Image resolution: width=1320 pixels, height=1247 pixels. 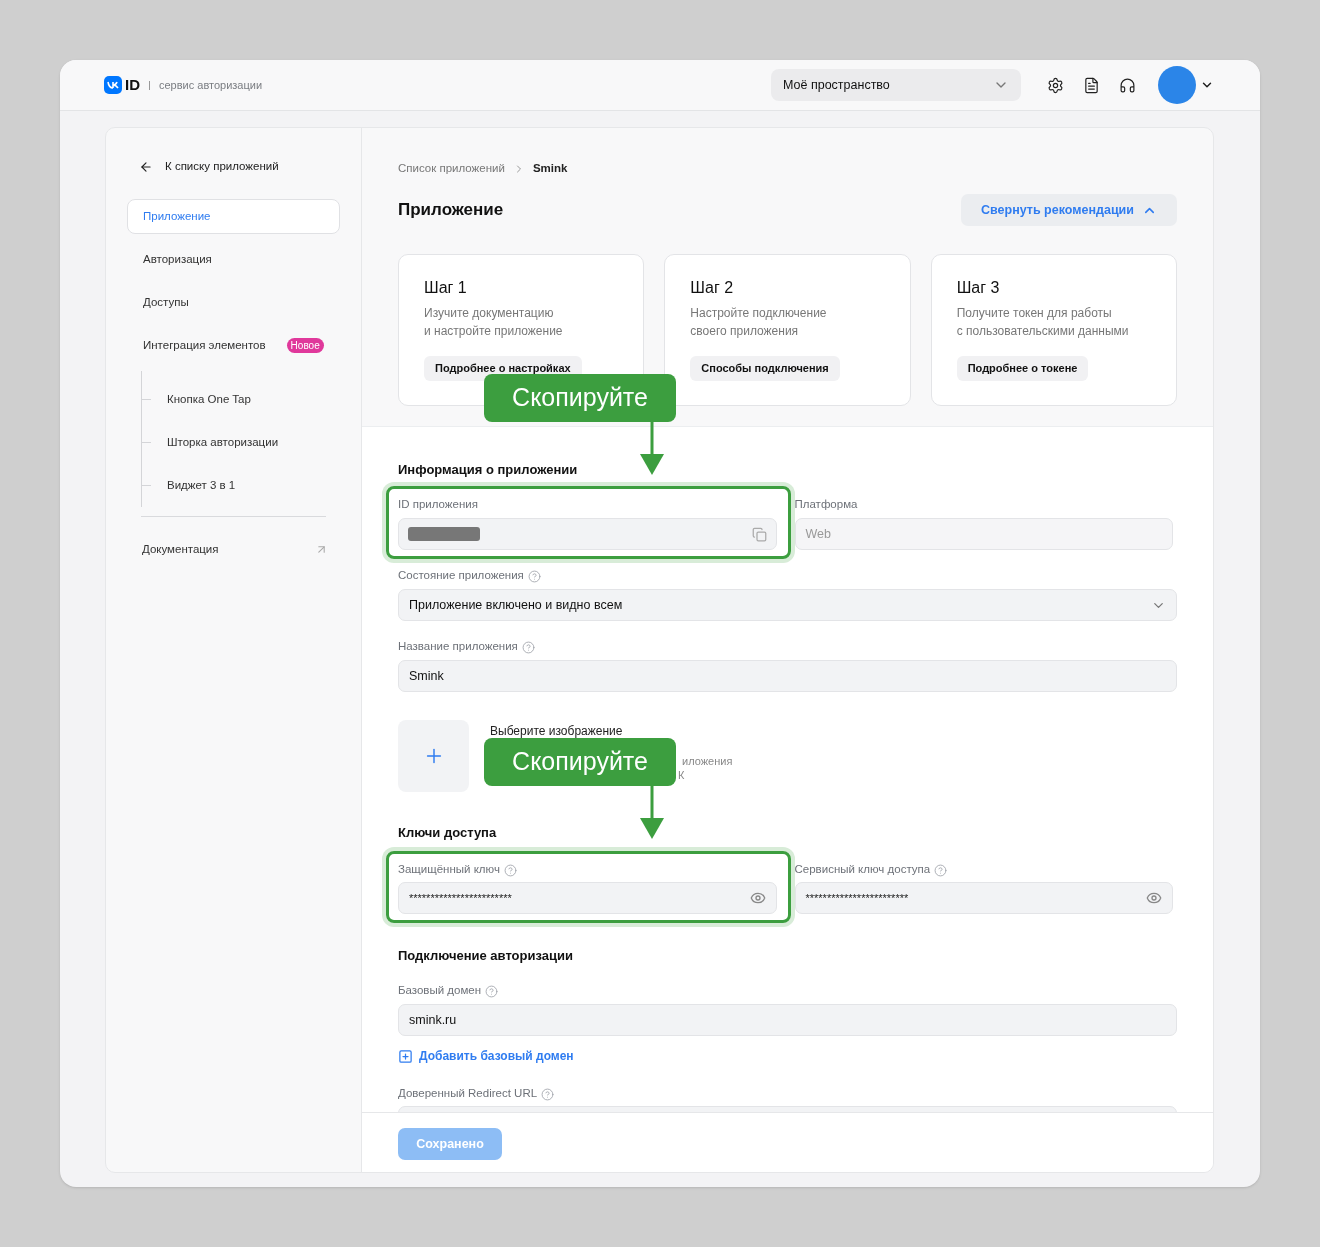 I want to click on field-label: Защищённый ключ, so click(x=449, y=870).